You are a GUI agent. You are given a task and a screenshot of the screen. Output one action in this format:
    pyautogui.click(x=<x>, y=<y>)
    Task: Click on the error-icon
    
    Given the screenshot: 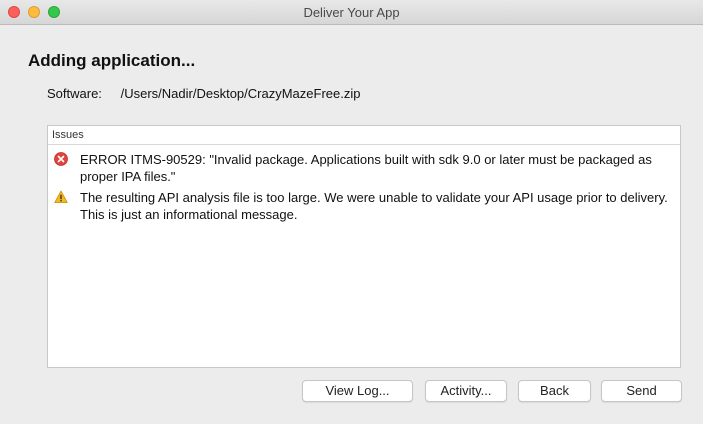 What is the action you would take?
    pyautogui.click(x=61, y=159)
    